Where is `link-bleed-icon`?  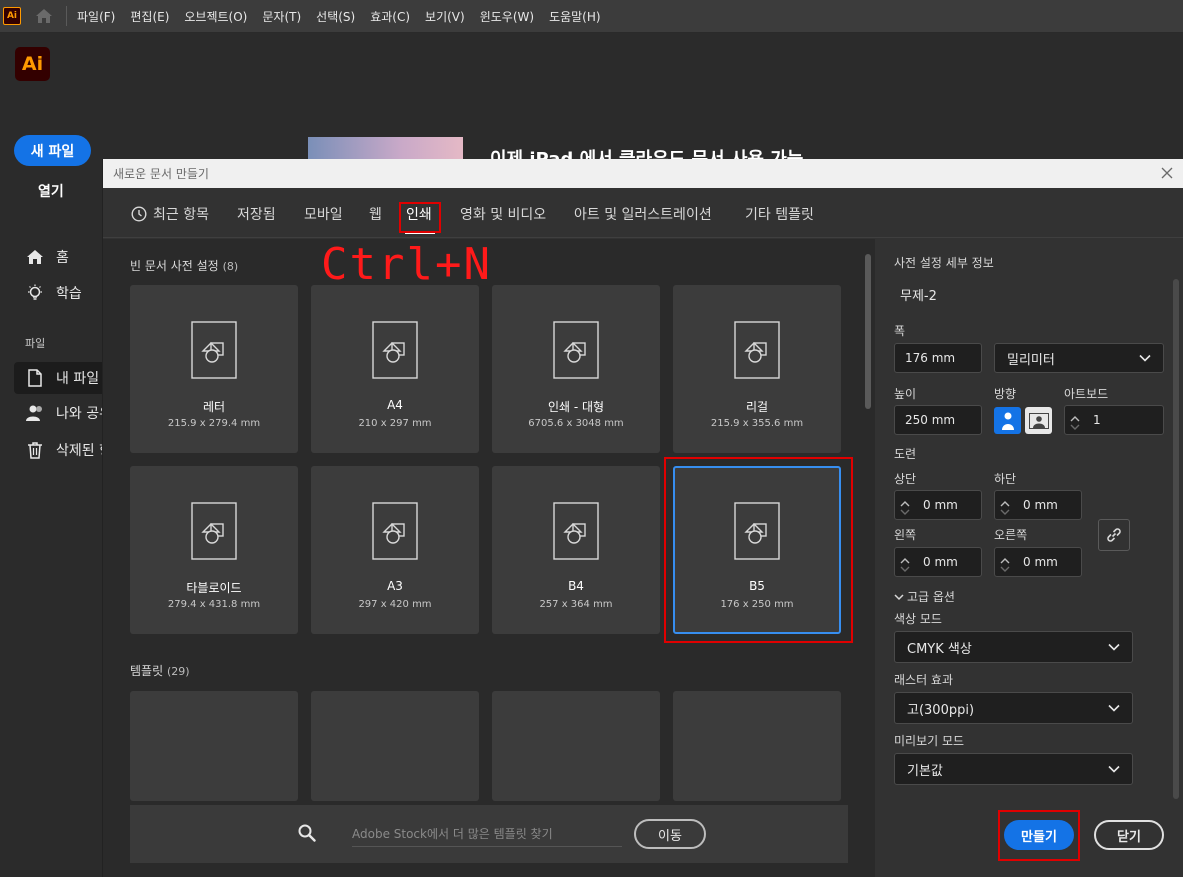
link-bleed-icon is located at coordinates (1114, 535).